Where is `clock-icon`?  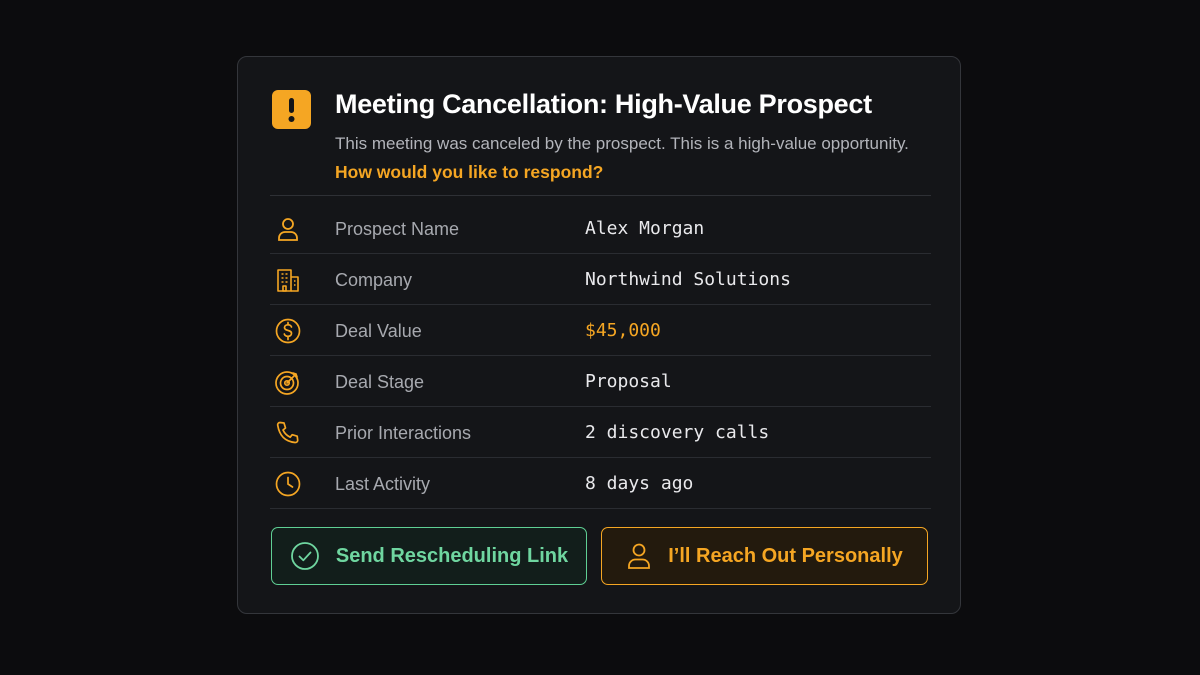
clock-icon is located at coordinates (288, 484).